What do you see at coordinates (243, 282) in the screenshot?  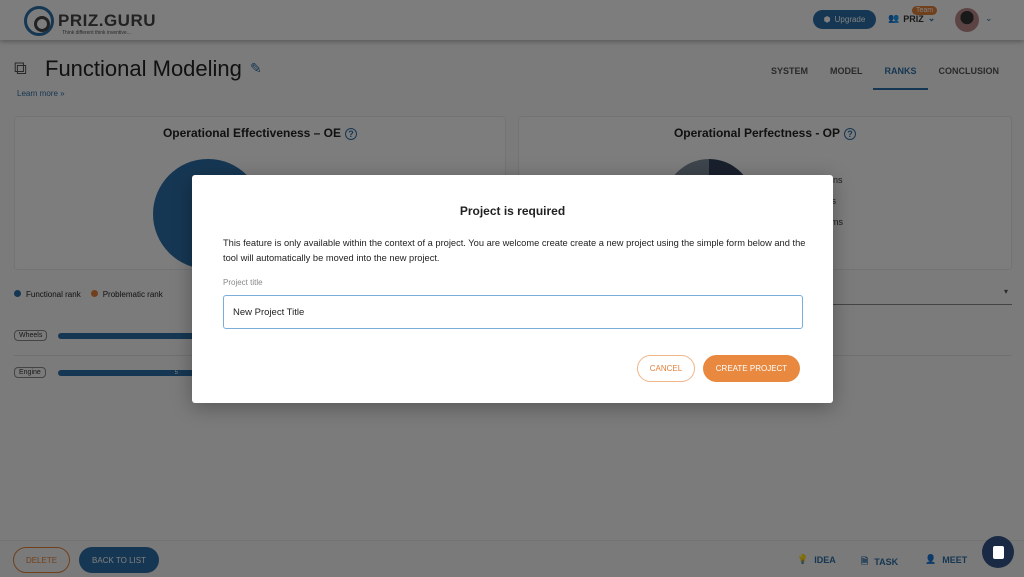 I see `project-title-label: Project title` at bounding box center [243, 282].